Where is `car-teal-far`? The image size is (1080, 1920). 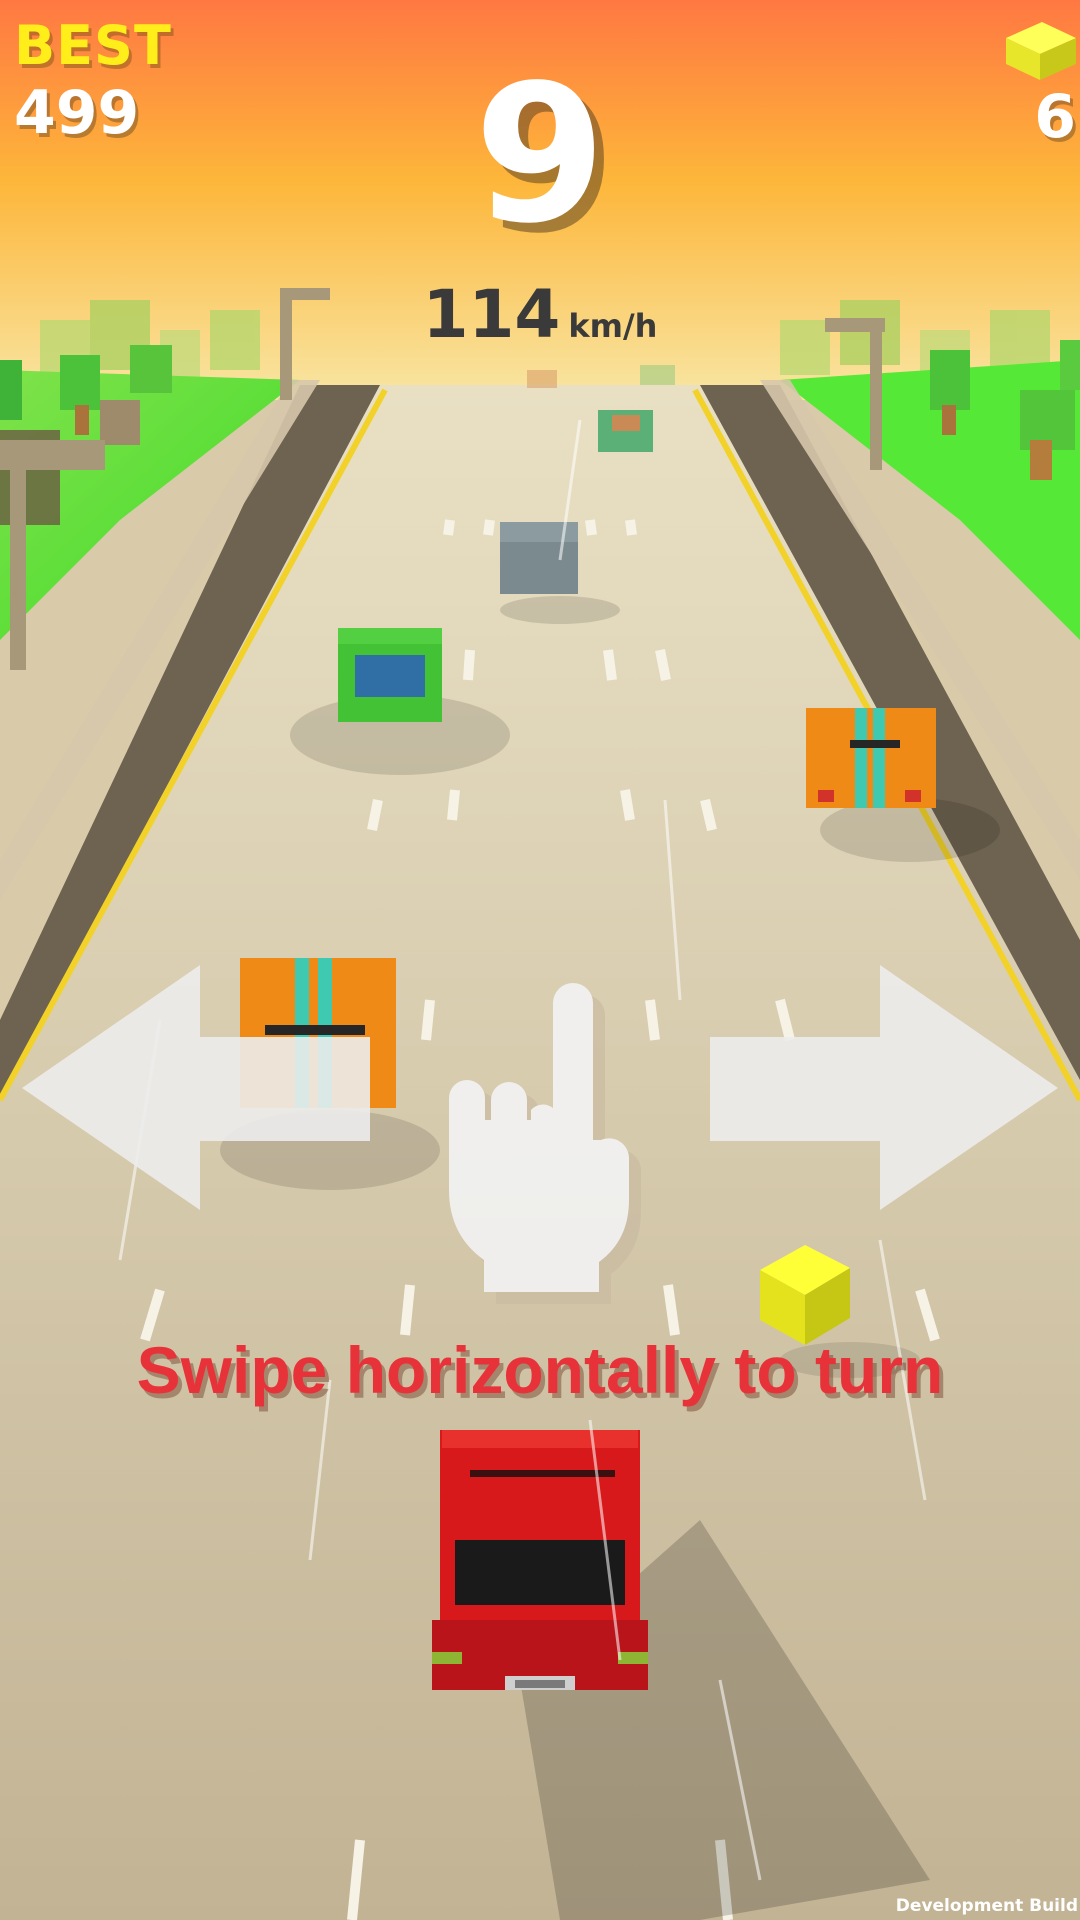
car-teal-far is located at coordinates (625, 431).